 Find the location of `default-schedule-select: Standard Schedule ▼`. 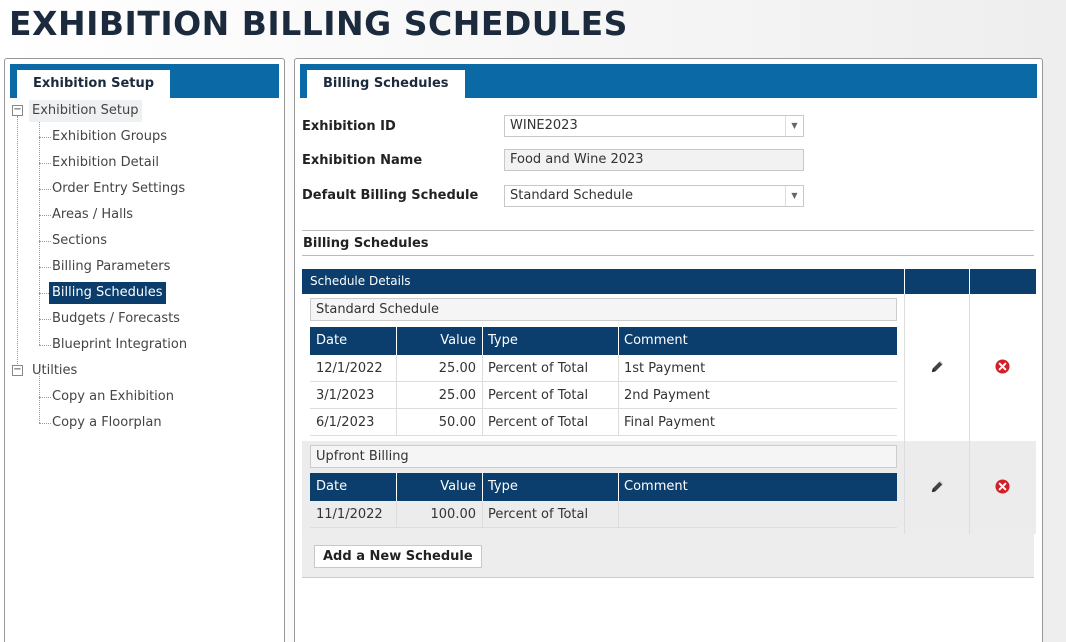

default-schedule-select: Standard Schedule ▼ is located at coordinates (654, 196).